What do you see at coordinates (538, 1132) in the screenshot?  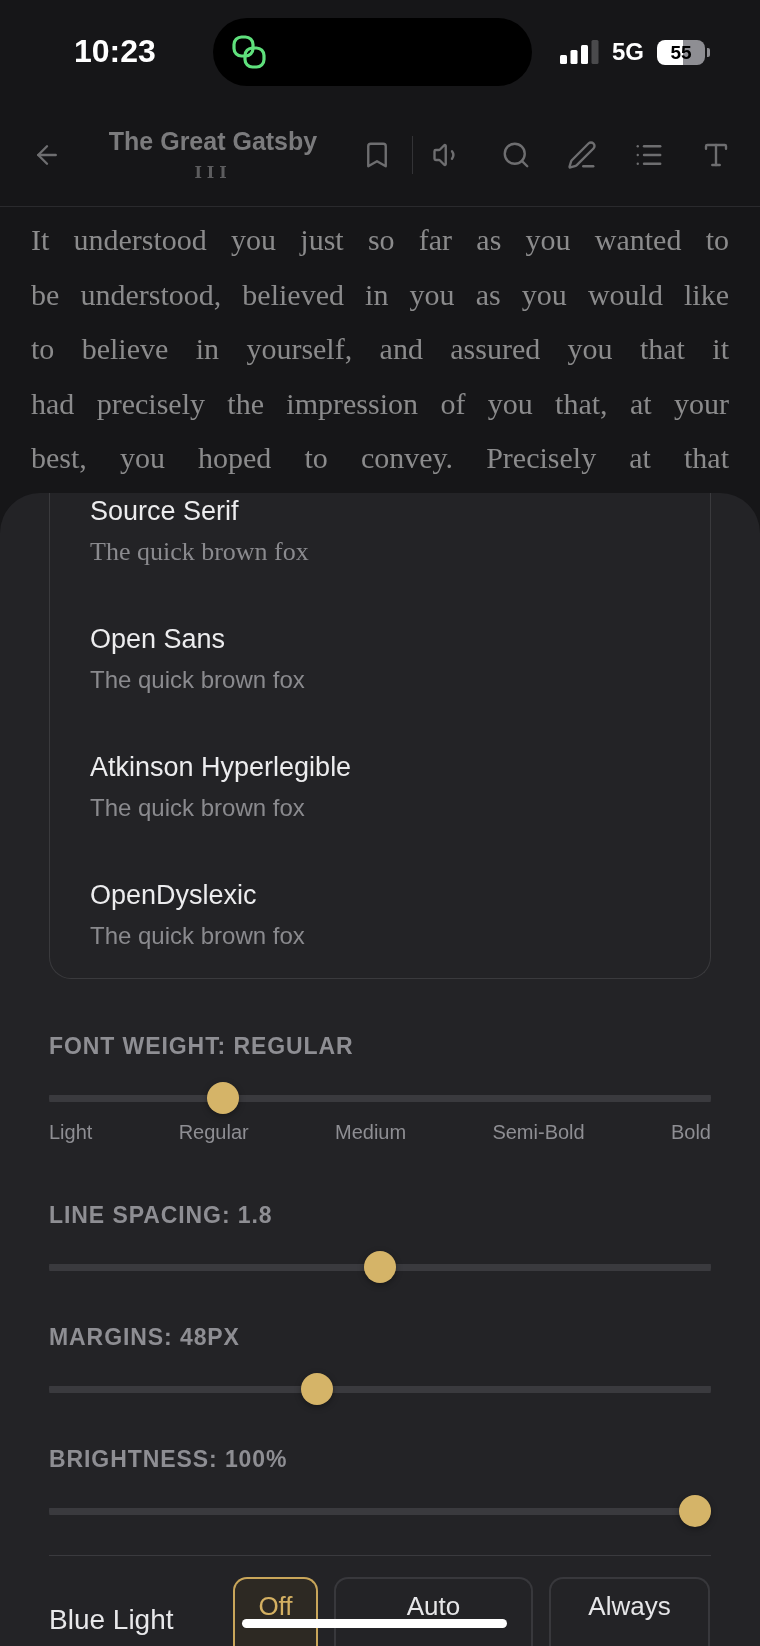 I see `tick-label: Semi-Bold` at bounding box center [538, 1132].